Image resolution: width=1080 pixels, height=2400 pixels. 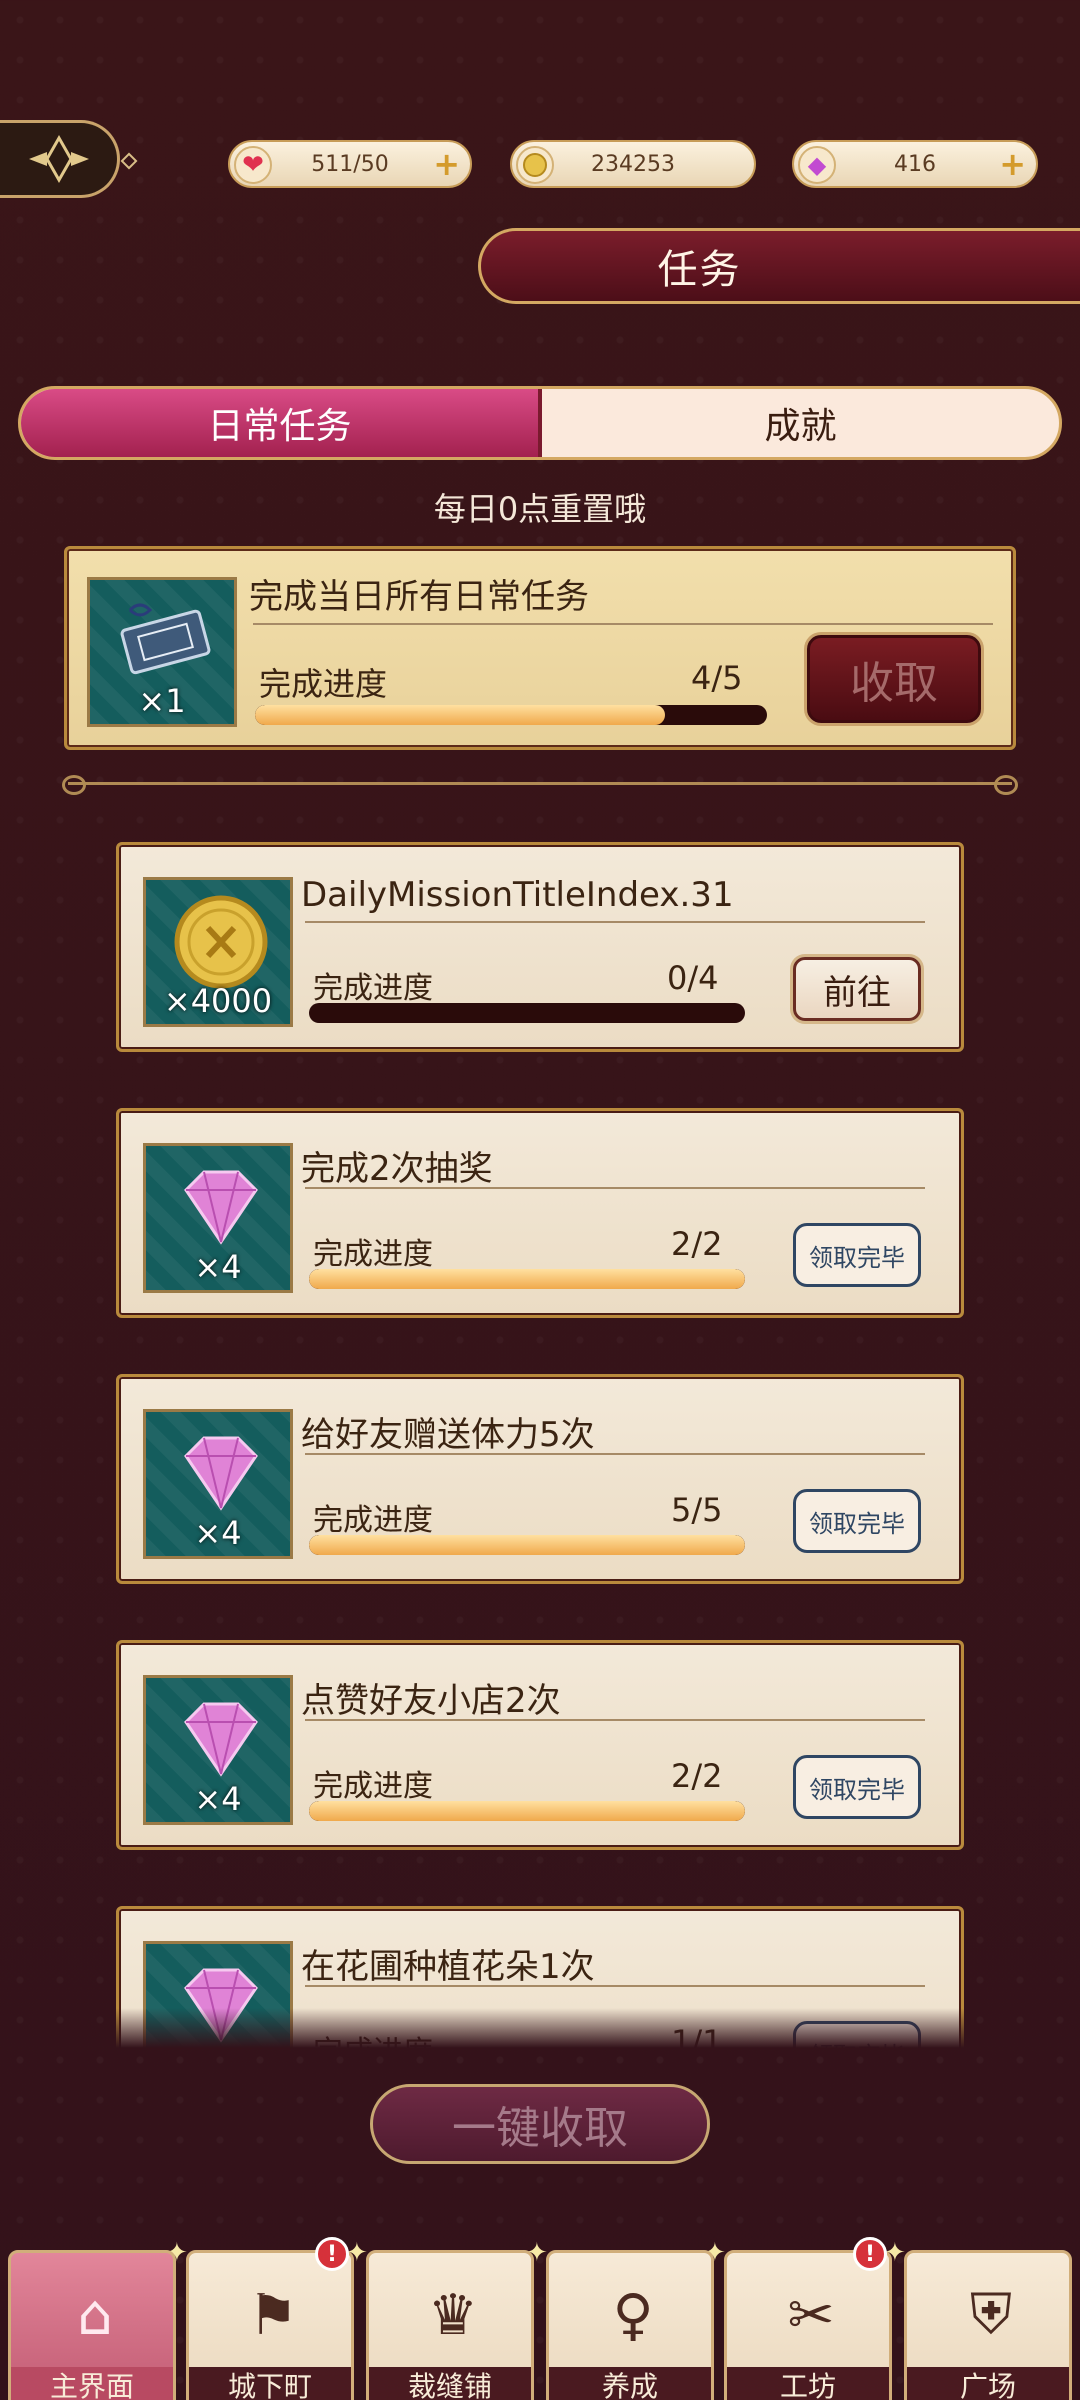 I want to click on progress-text: 5/5, so click(x=697, y=1510).